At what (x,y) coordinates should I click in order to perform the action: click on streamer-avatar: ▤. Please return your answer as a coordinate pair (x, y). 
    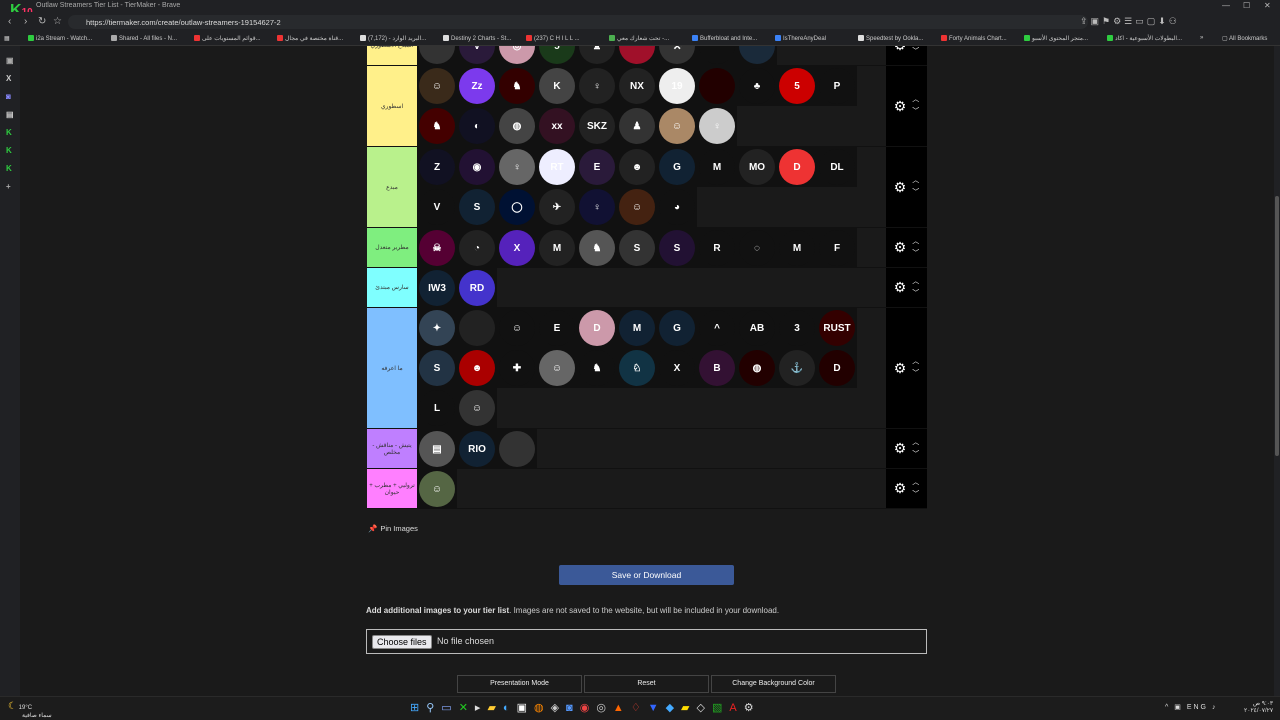
    Looking at the image, I should click on (437, 449).